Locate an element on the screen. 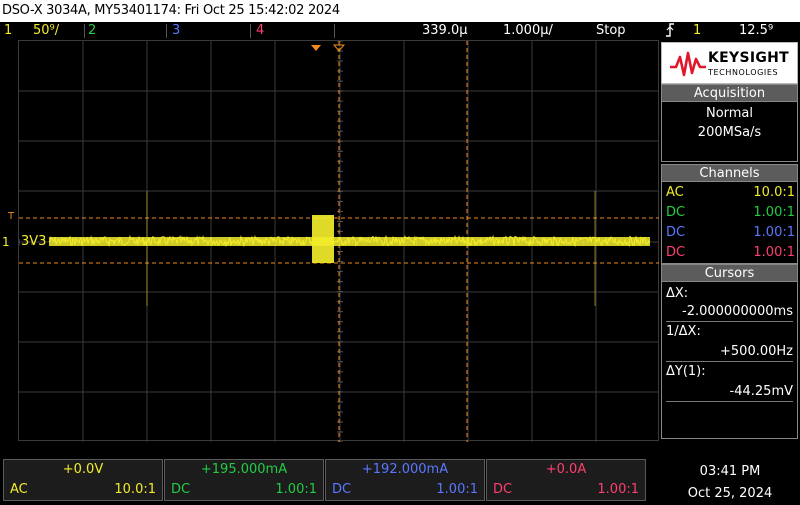 This screenshot has width=800, height=505. channel-row: AC 10.0:1 is located at coordinates (730, 192).